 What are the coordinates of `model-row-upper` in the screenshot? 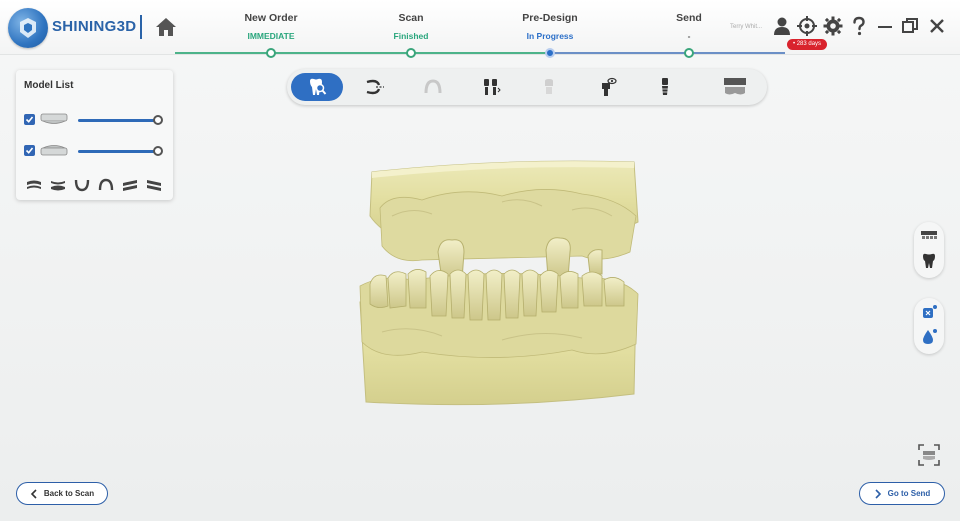 It's located at (96, 120).